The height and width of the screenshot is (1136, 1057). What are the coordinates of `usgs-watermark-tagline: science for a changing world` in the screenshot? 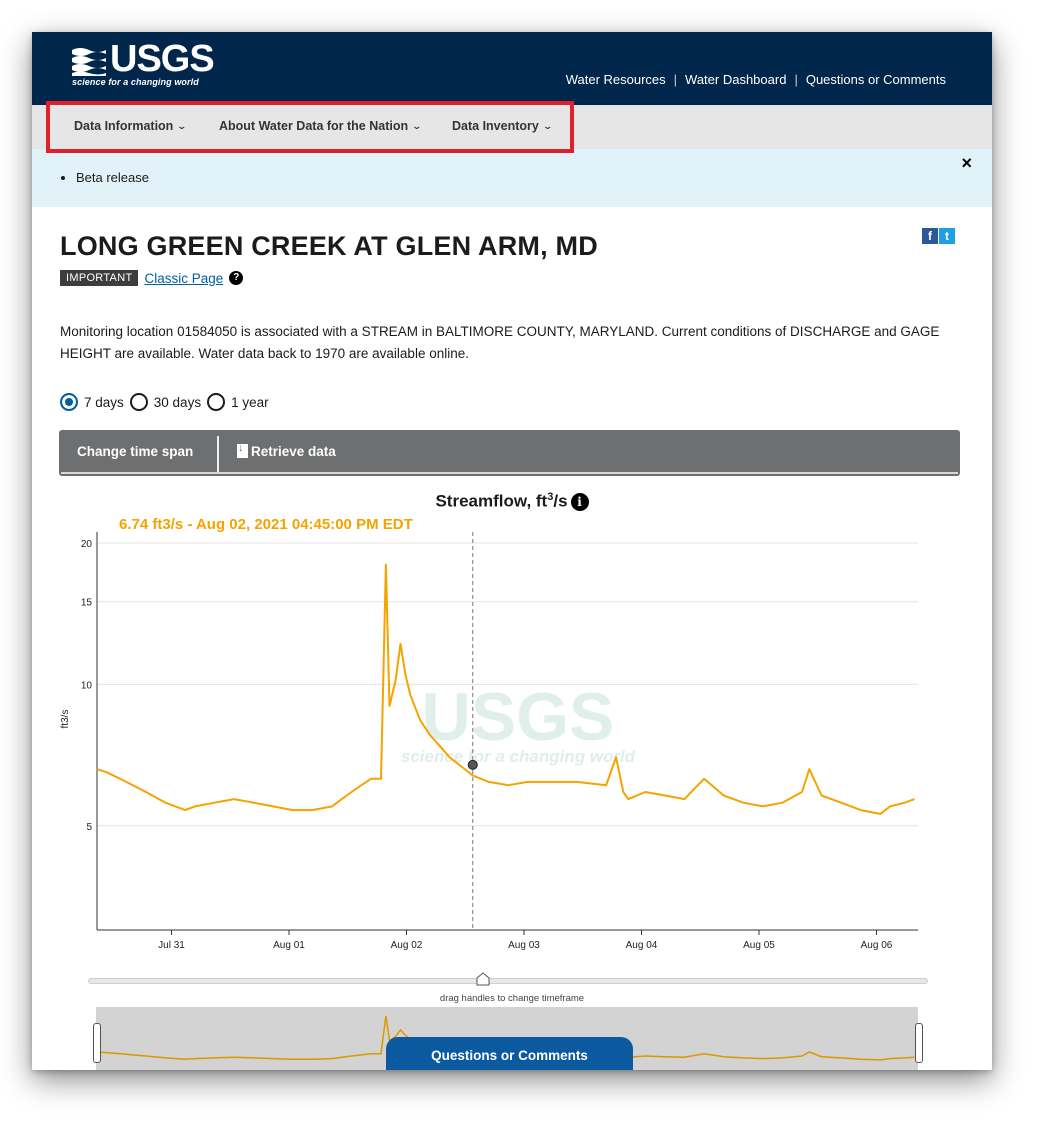 It's located at (518, 756).